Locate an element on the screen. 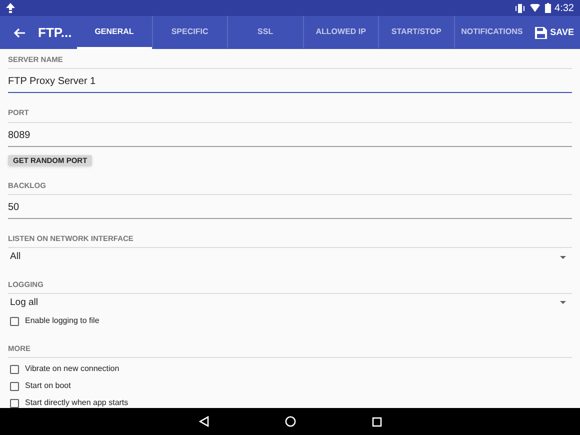  checkbox-label: Enable logging to file is located at coordinates (62, 321).